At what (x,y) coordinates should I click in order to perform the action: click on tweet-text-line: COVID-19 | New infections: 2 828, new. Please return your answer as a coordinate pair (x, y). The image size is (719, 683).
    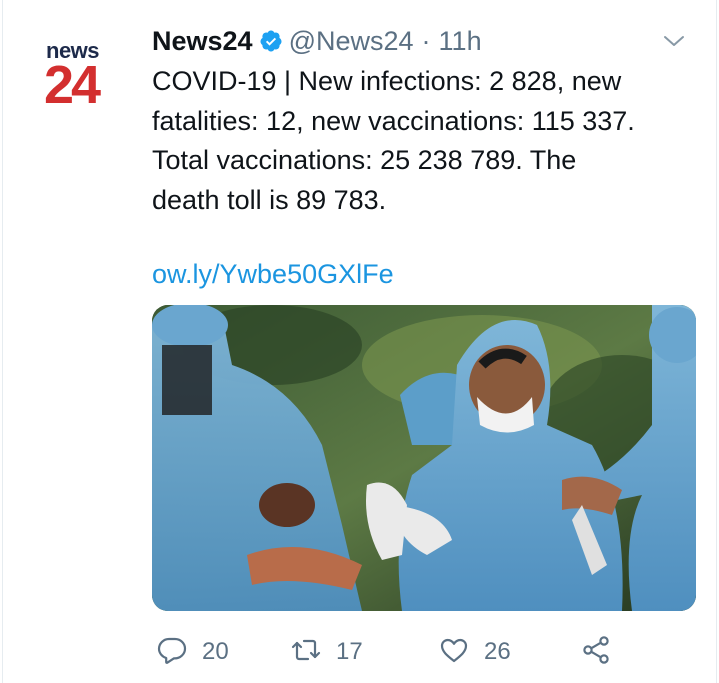
    Looking at the image, I should click on (387, 81).